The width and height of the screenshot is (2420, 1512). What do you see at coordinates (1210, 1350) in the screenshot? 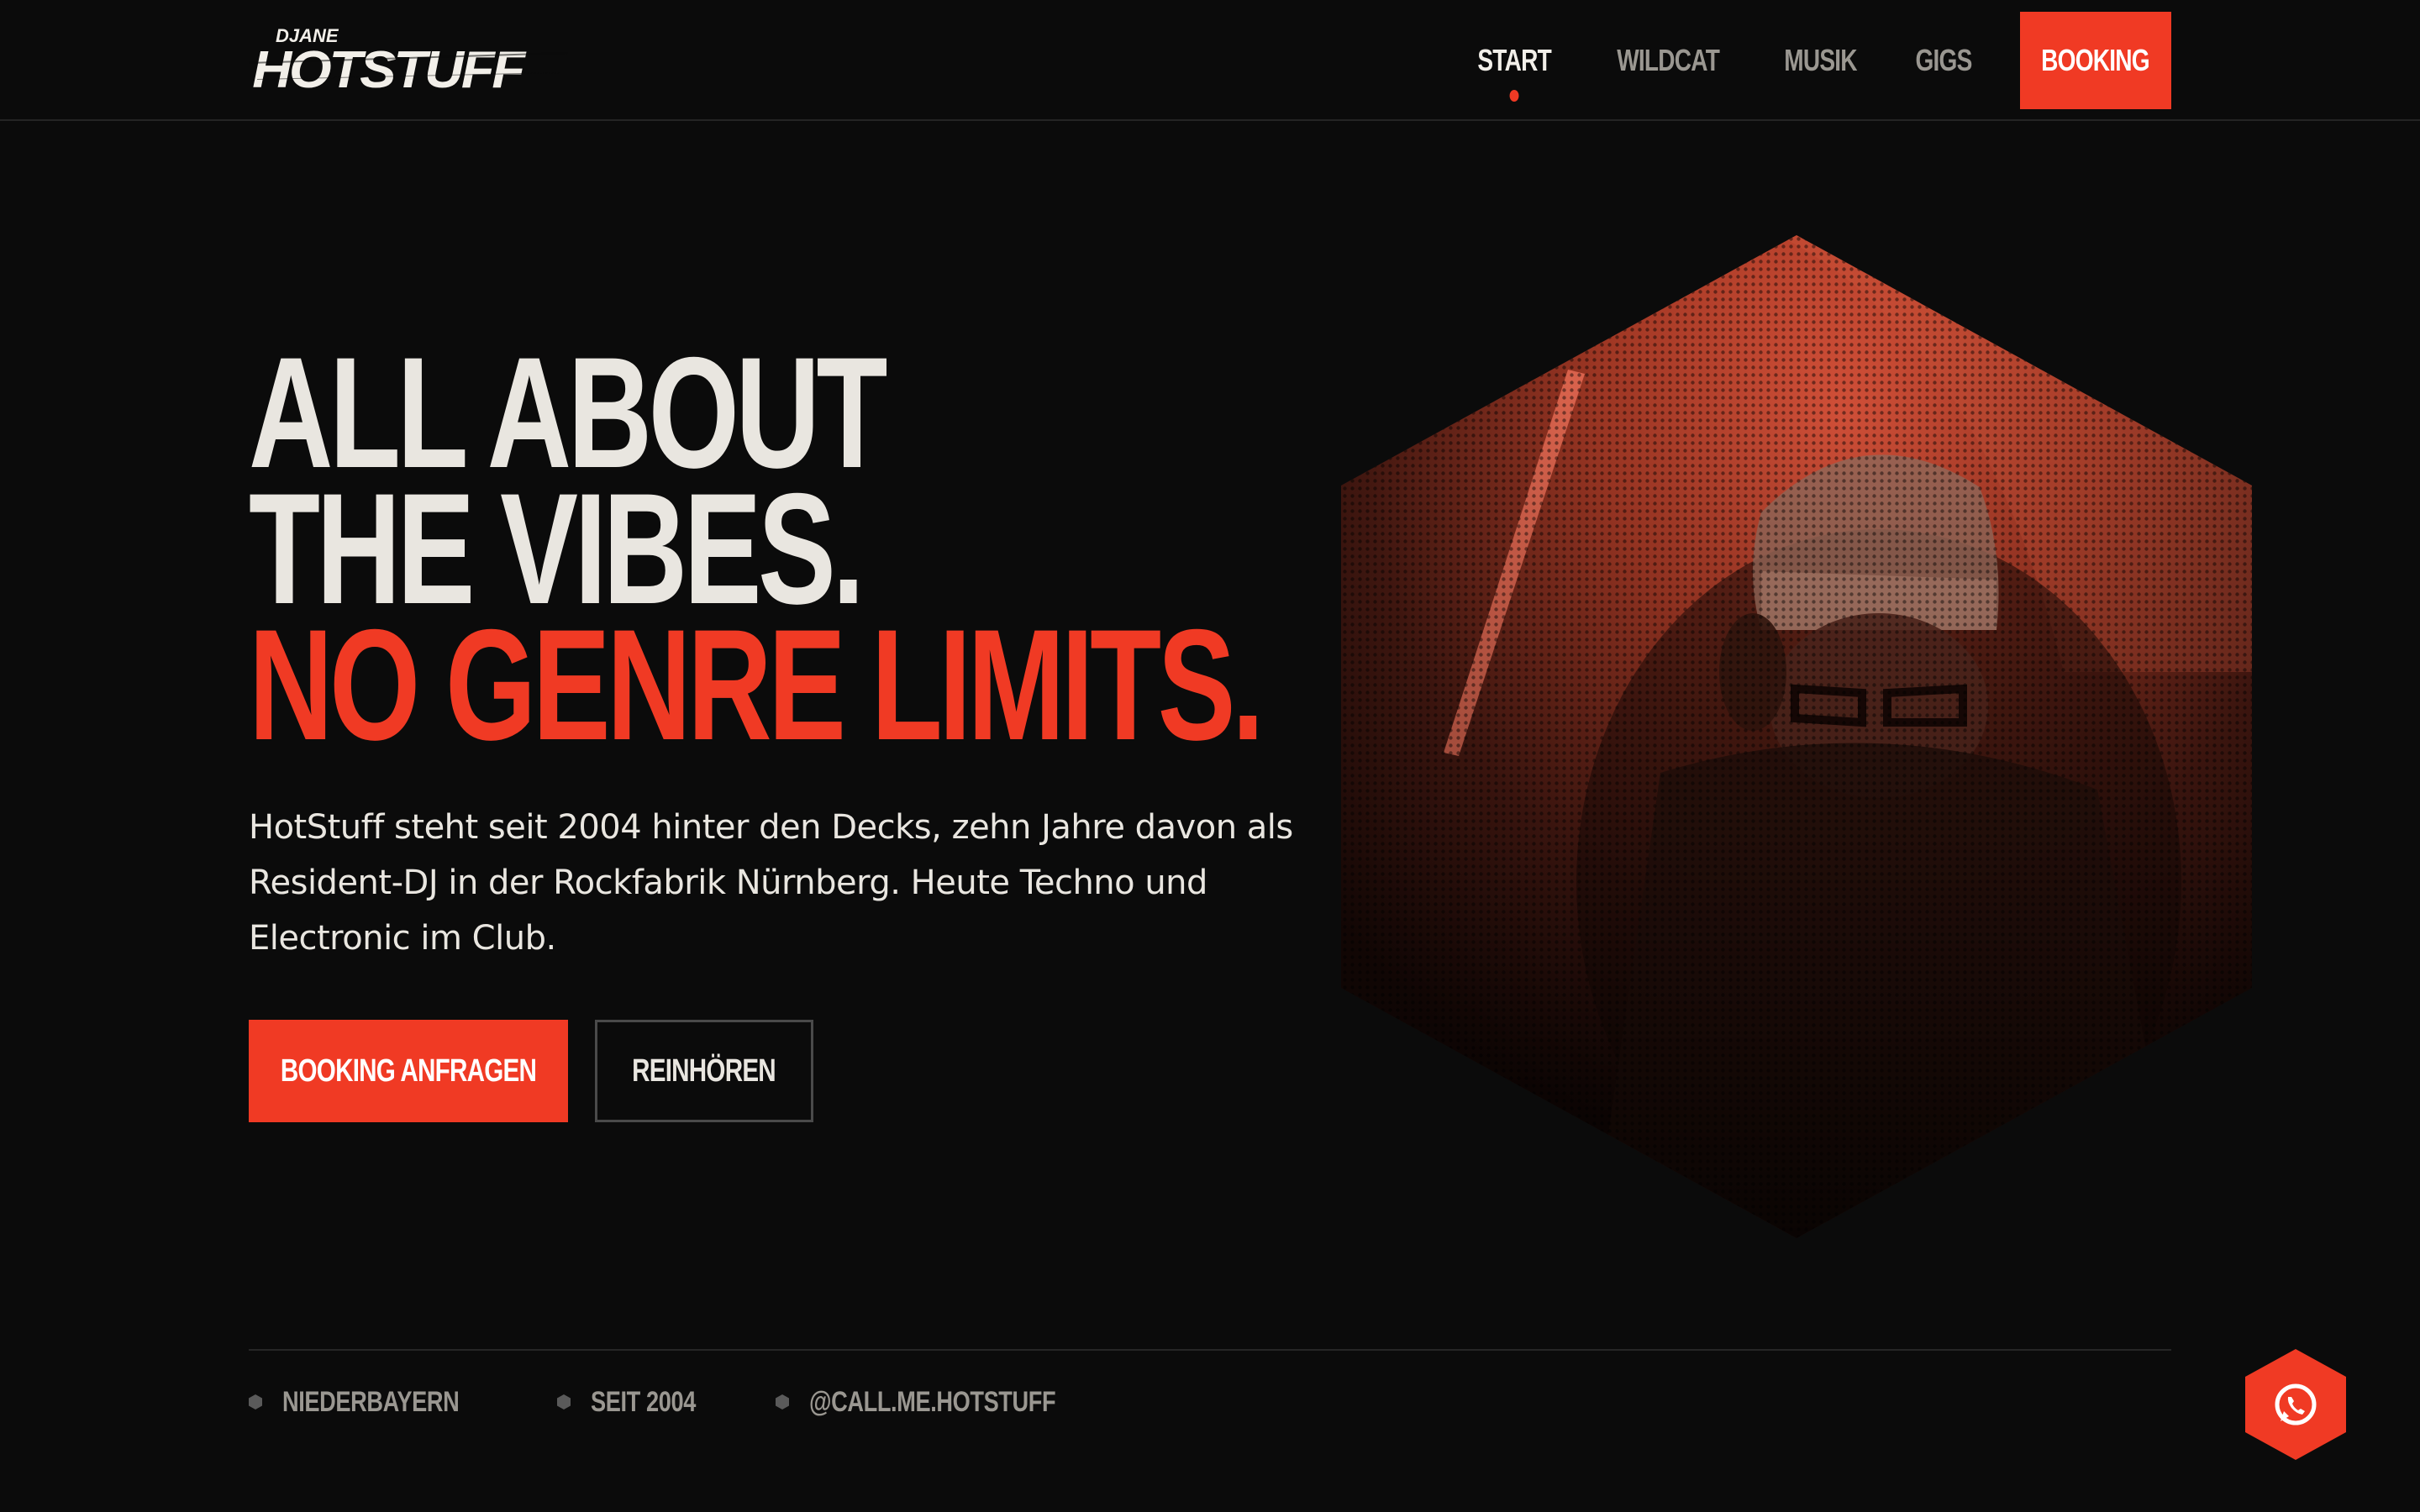
I see `footer-divider` at bounding box center [1210, 1350].